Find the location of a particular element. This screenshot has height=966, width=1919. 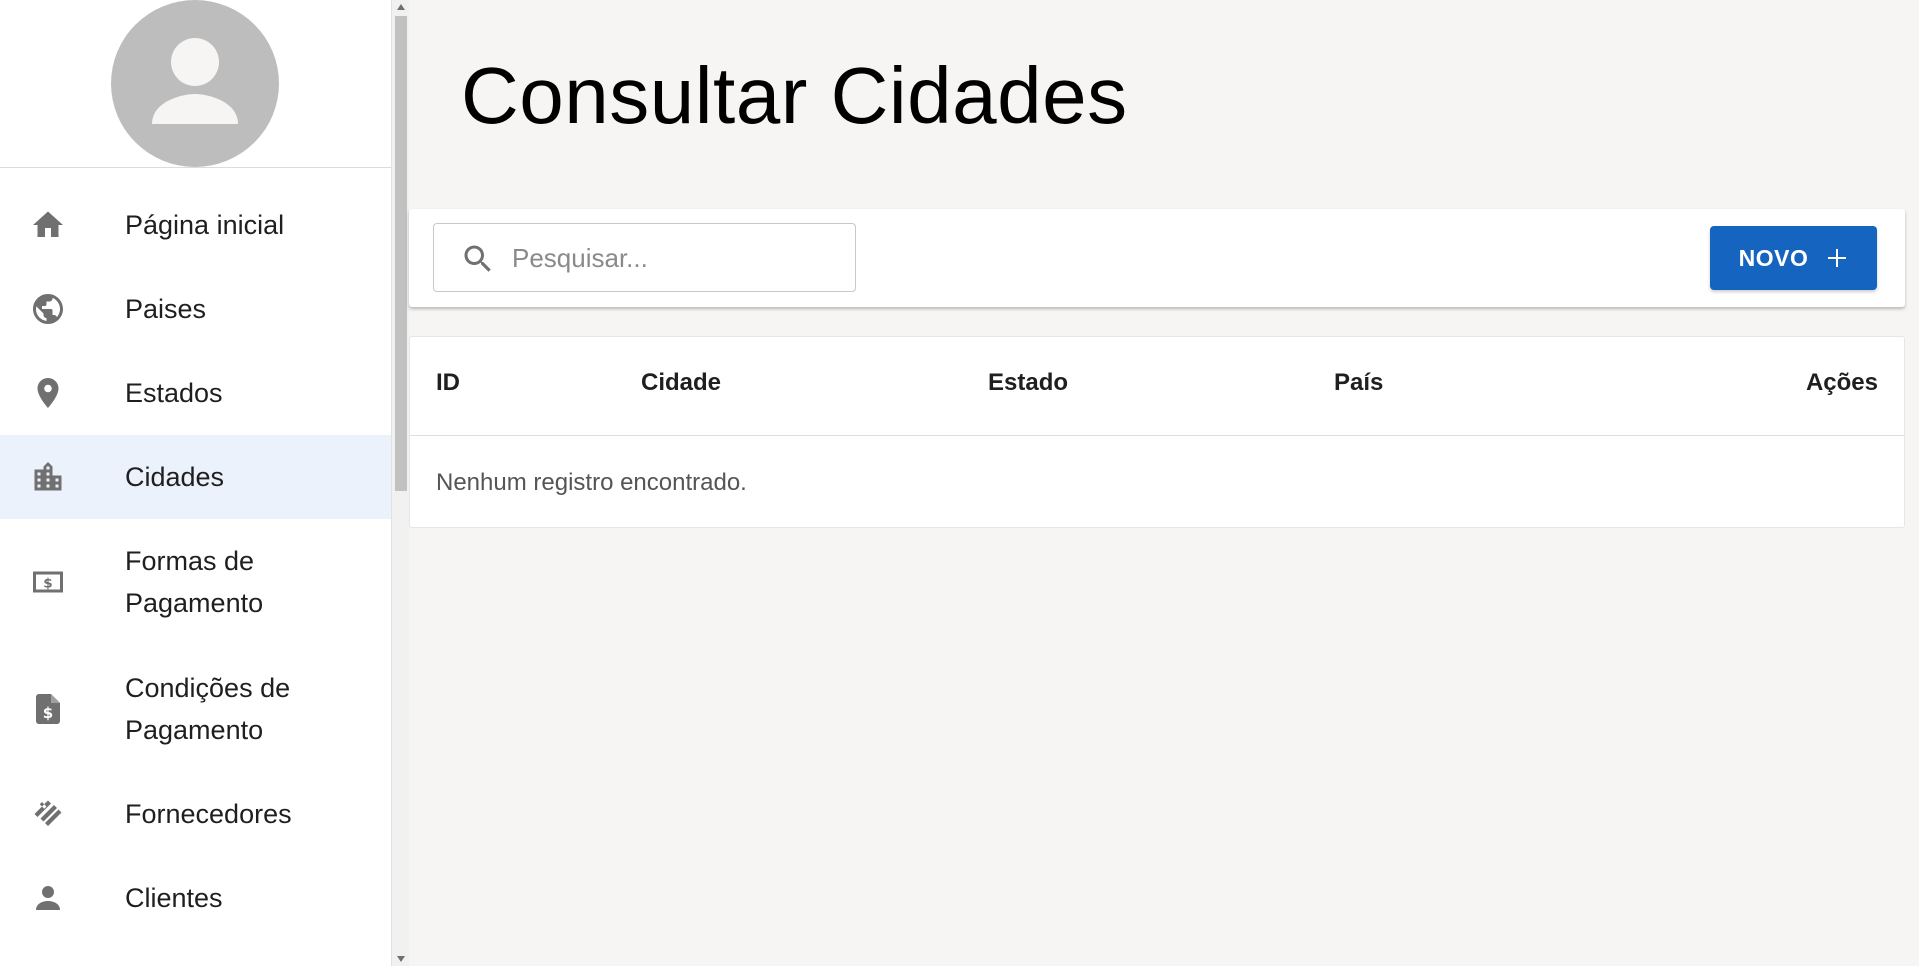

invoice-dollar-icon: $ is located at coordinates (48, 709).